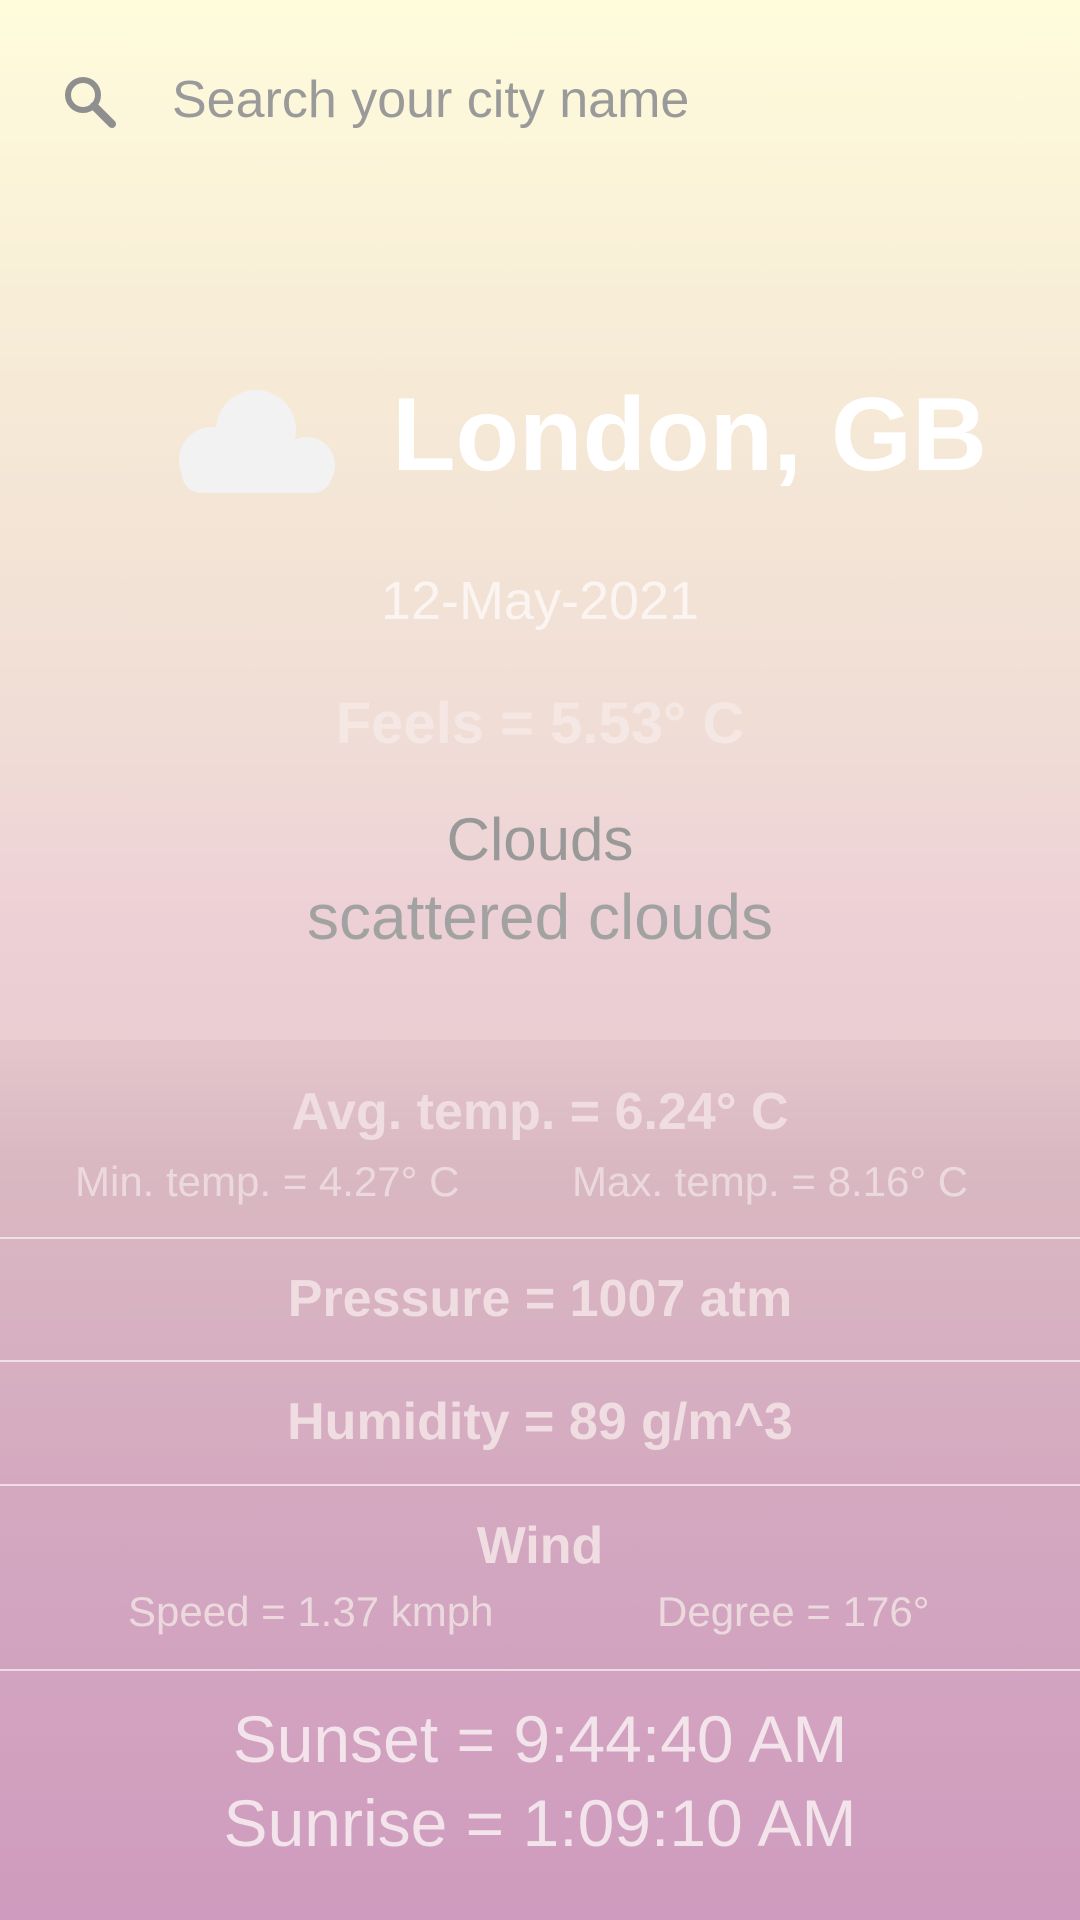 This screenshot has width=1080, height=1920. What do you see at coordinates (540, 723) in the screenshot?
I see `feels-like-label: Feels = 5.53° C` at bounding box center [540, 723].